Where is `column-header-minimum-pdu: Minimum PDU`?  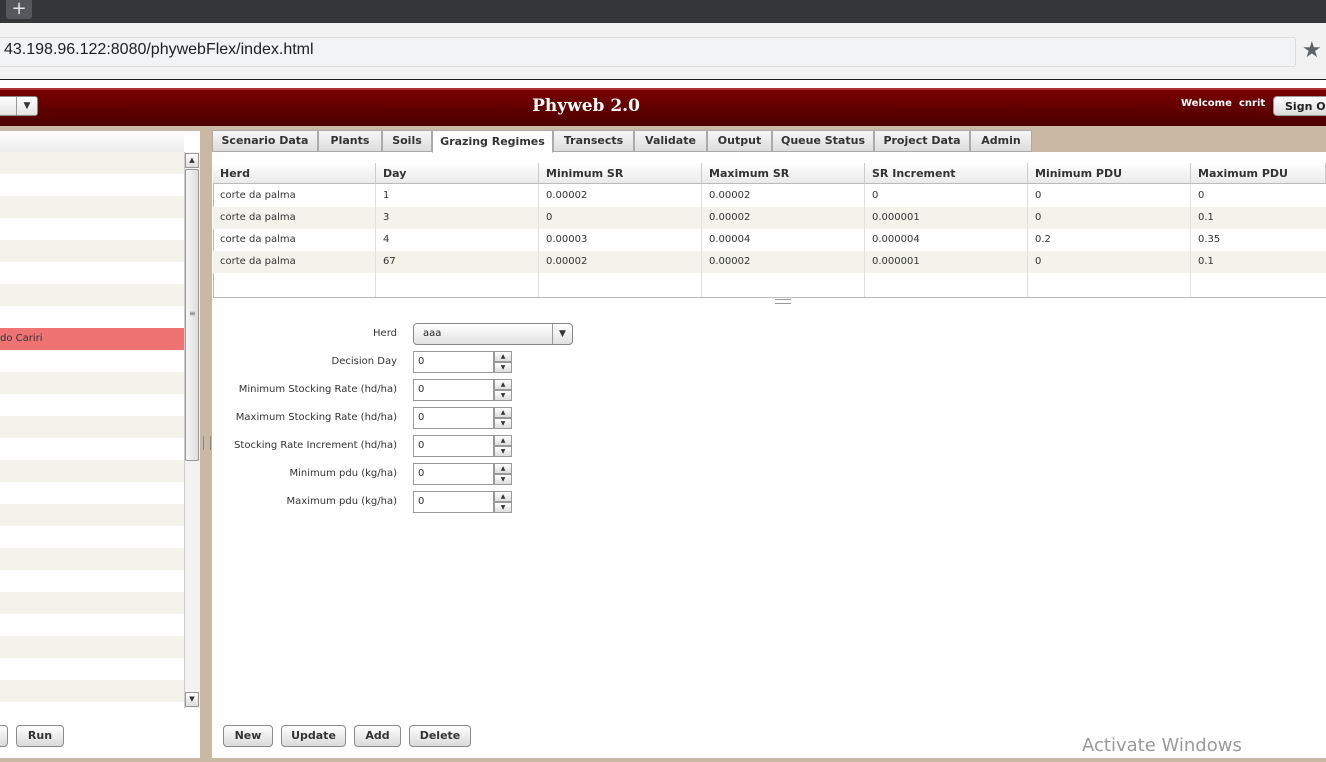 column-header-minimum-pdu: Minimum PDU is located at coordinates (1109, 173).